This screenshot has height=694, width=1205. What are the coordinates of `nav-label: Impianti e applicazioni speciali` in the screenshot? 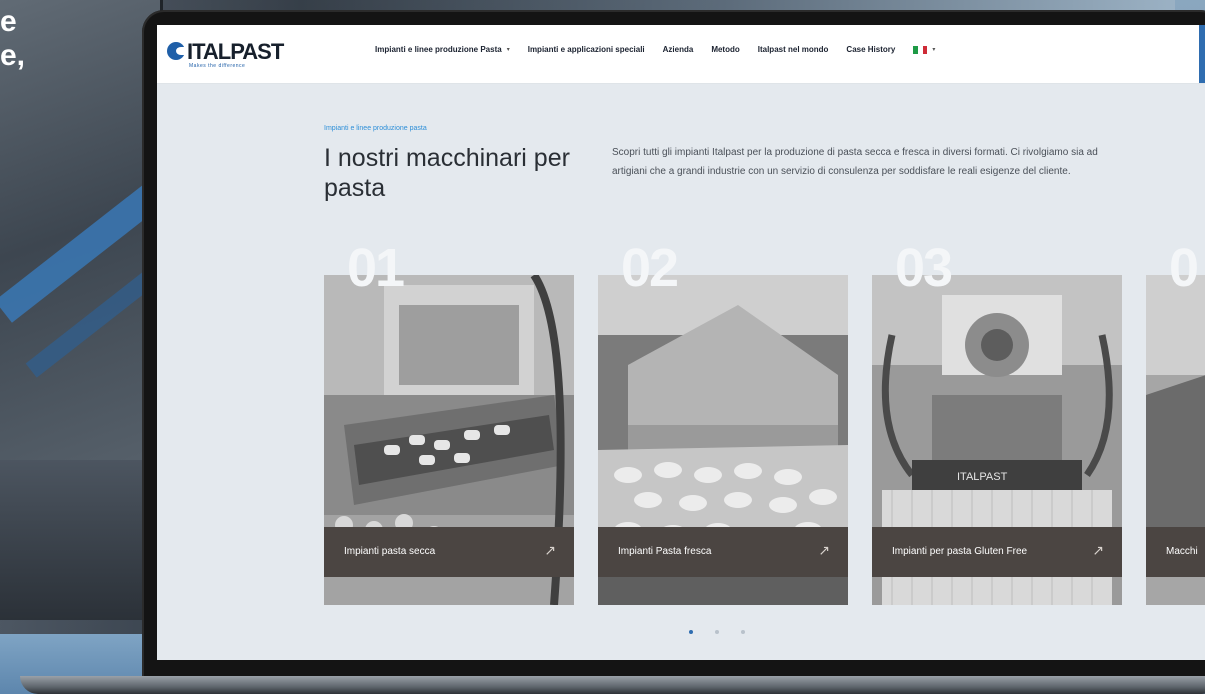 It's located at (586, 49).